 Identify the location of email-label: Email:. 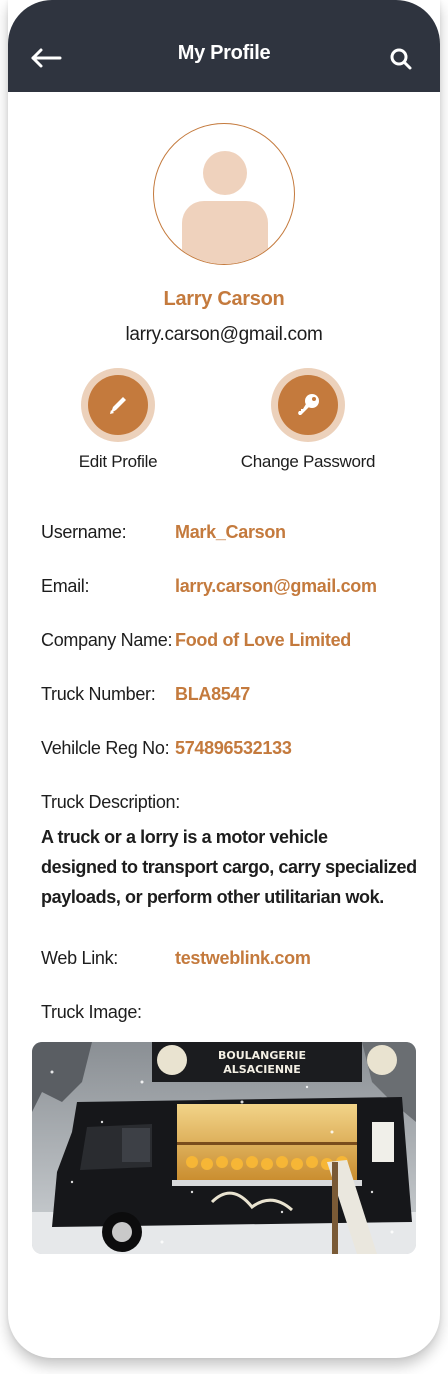
(65, 586).